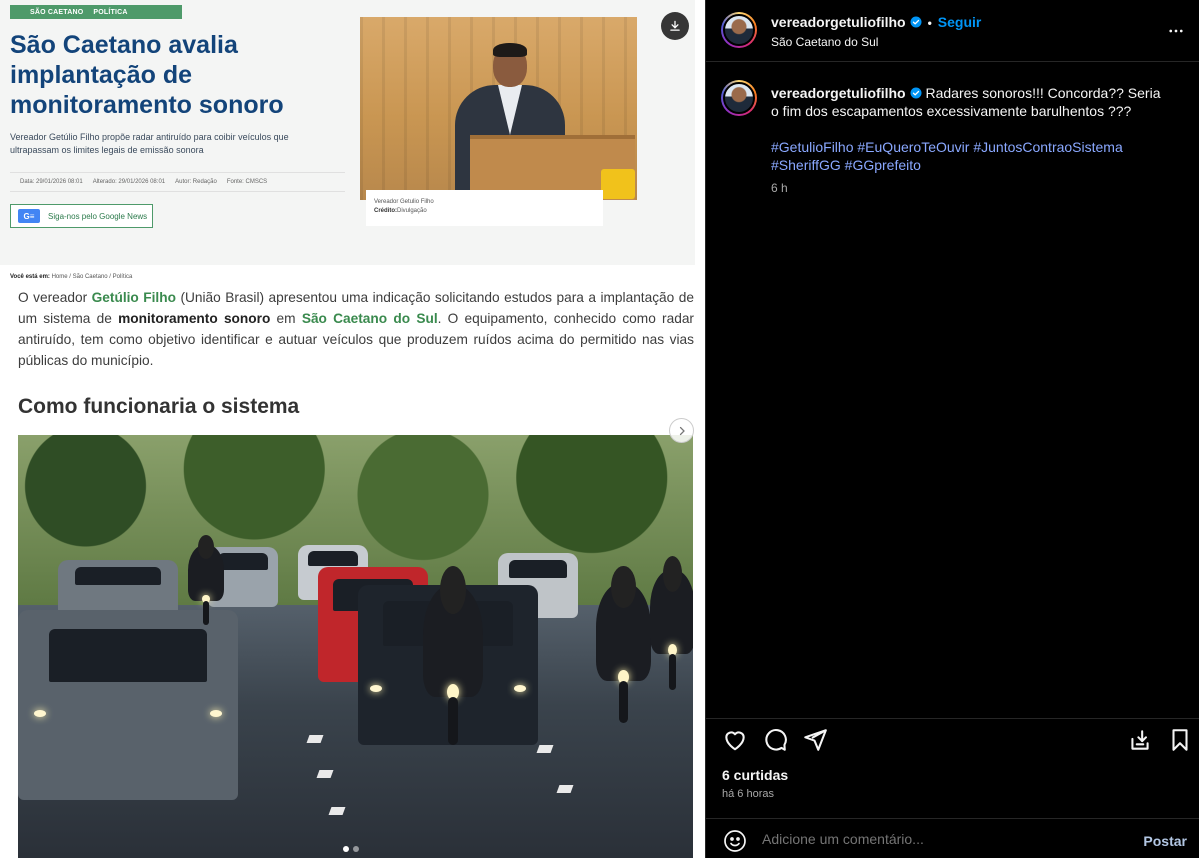 The width and height of the screenshot is (1199, 858). I want to click on meta-altered: Alterado: 29/01/2026 08:01, so click(129, 182).